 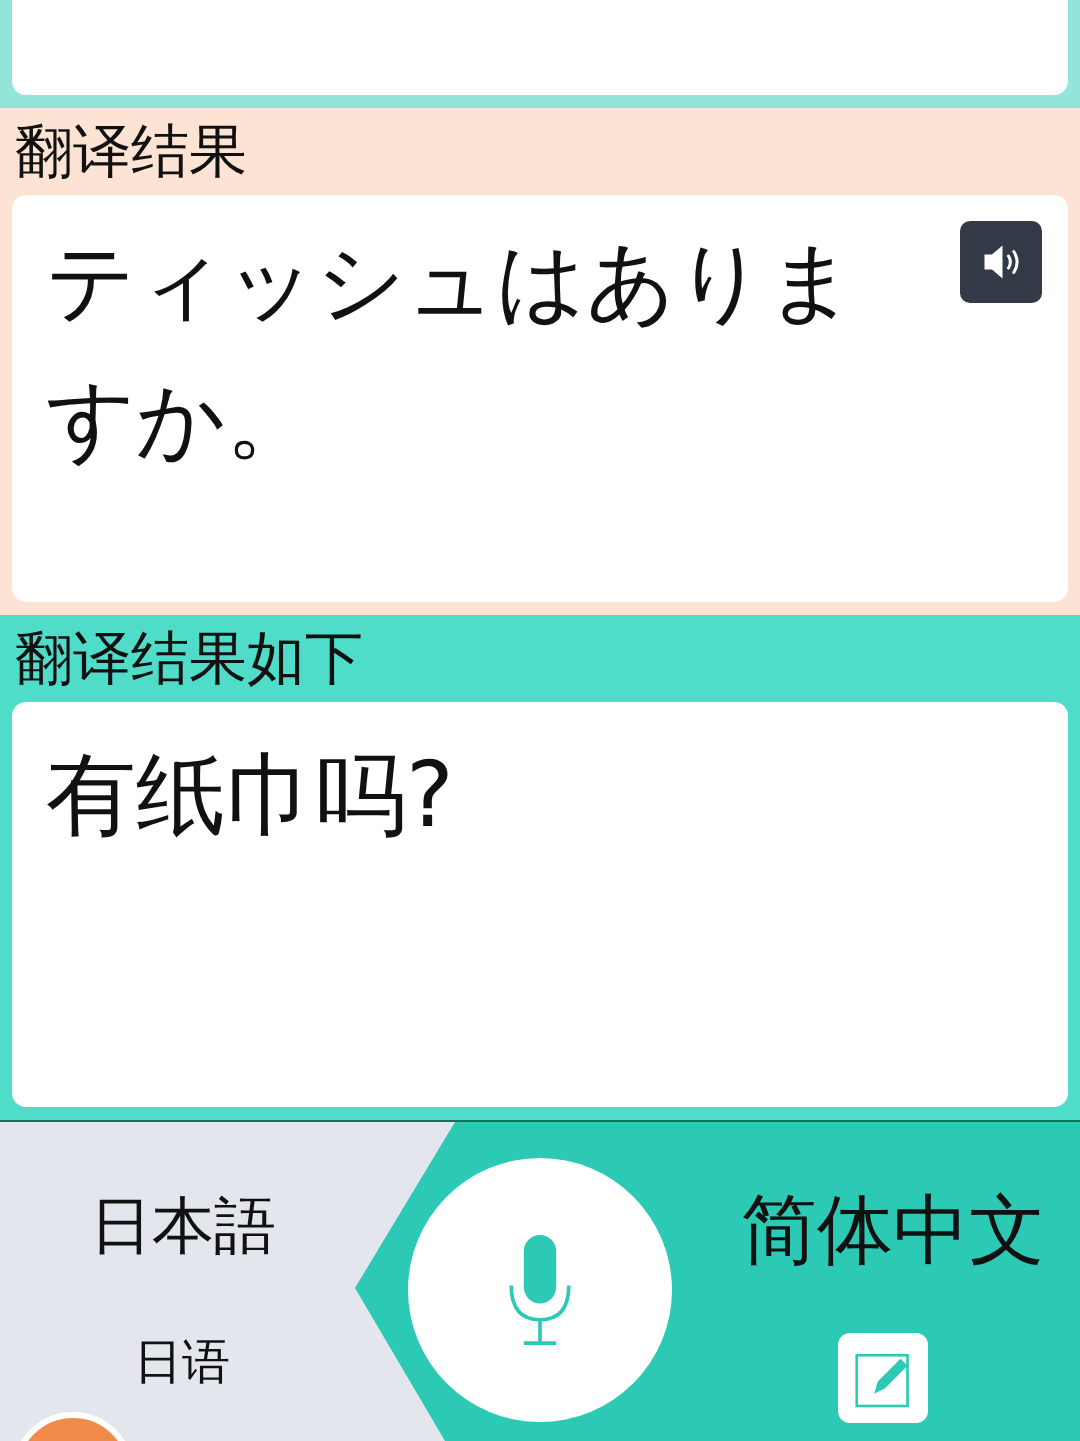 What do you see at coordinates (189, 658) in the screenshot?
I see `section-label: 翻译结果如下` at bounding box center [189, 658].